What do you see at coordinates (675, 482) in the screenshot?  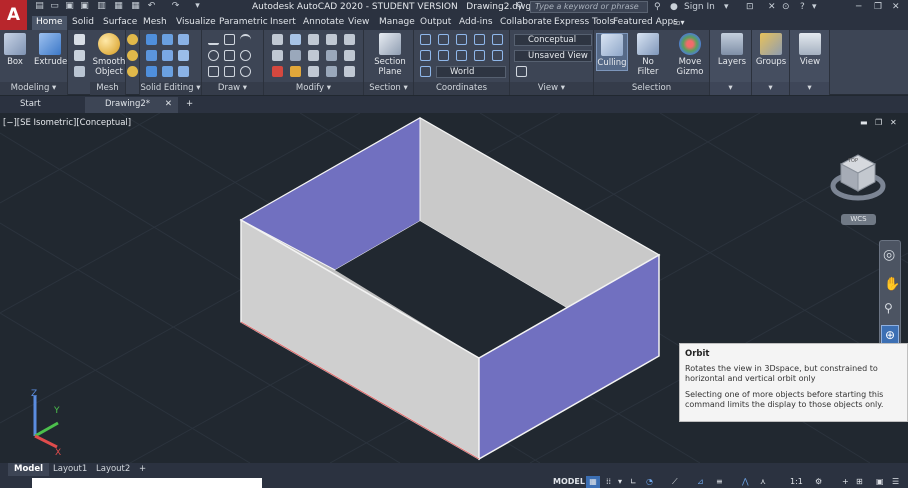 I see `isodraft-icon: ⟋` at bounding box center [675, 482].